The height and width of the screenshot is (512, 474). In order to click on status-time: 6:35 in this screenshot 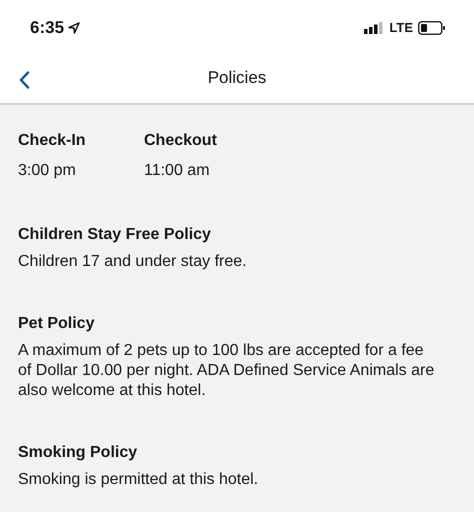, I will do `click(47, 27)`.